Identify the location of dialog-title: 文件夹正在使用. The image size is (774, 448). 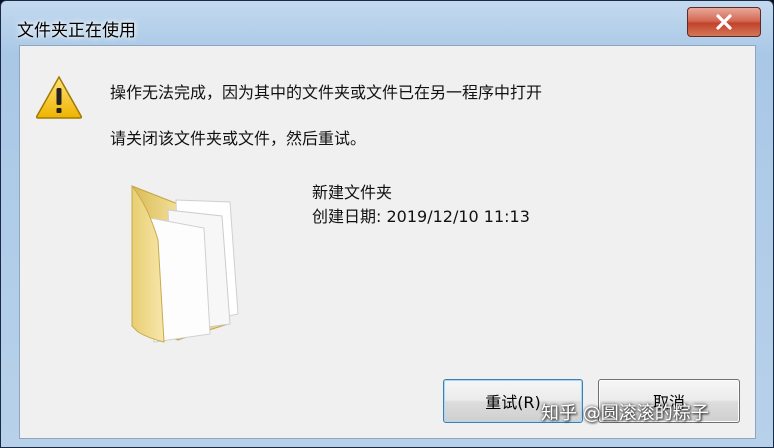
(76, 31).